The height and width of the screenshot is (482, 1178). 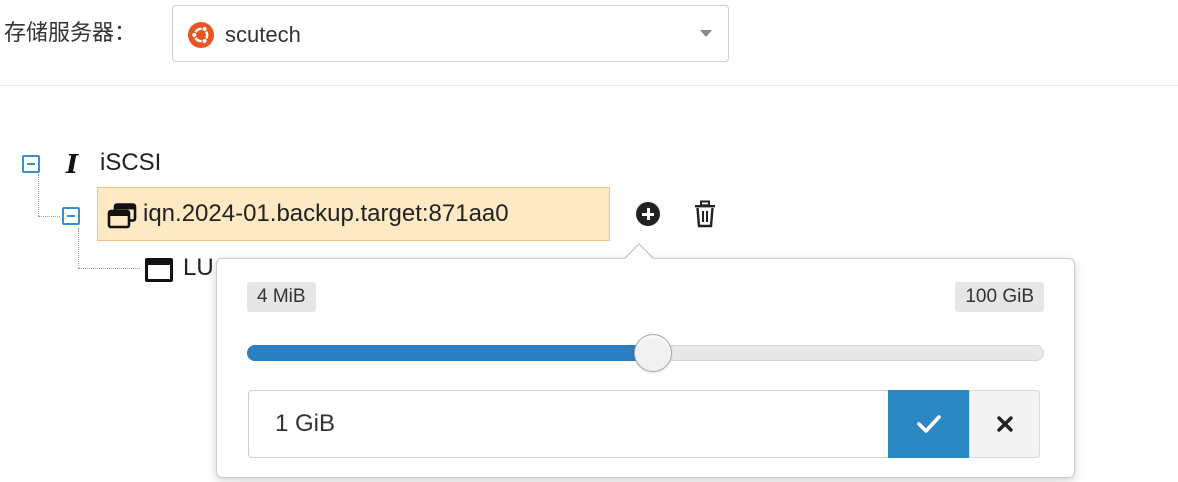 I want to click on window-icon, so click(x=159, y=270).